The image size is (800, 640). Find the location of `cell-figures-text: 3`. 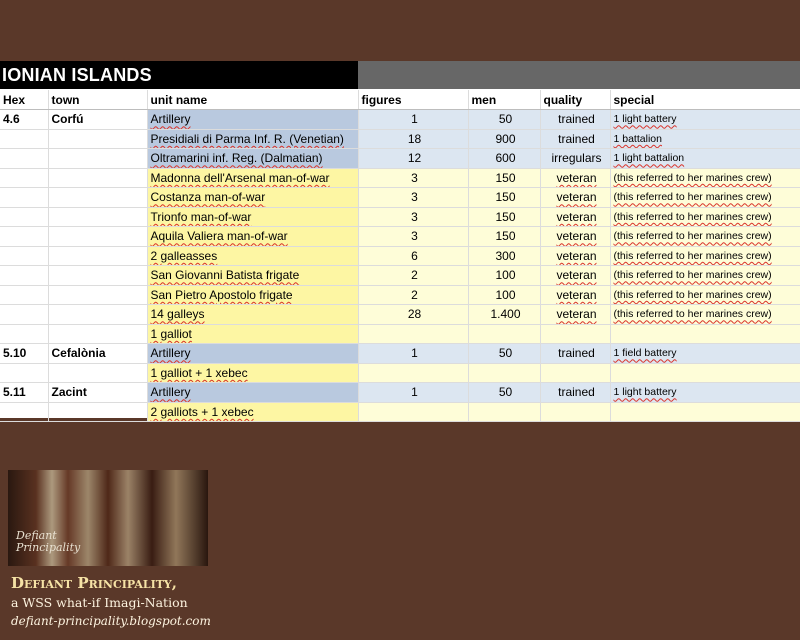

cell-figures-text: 3 is located at coordinates (414, 197).